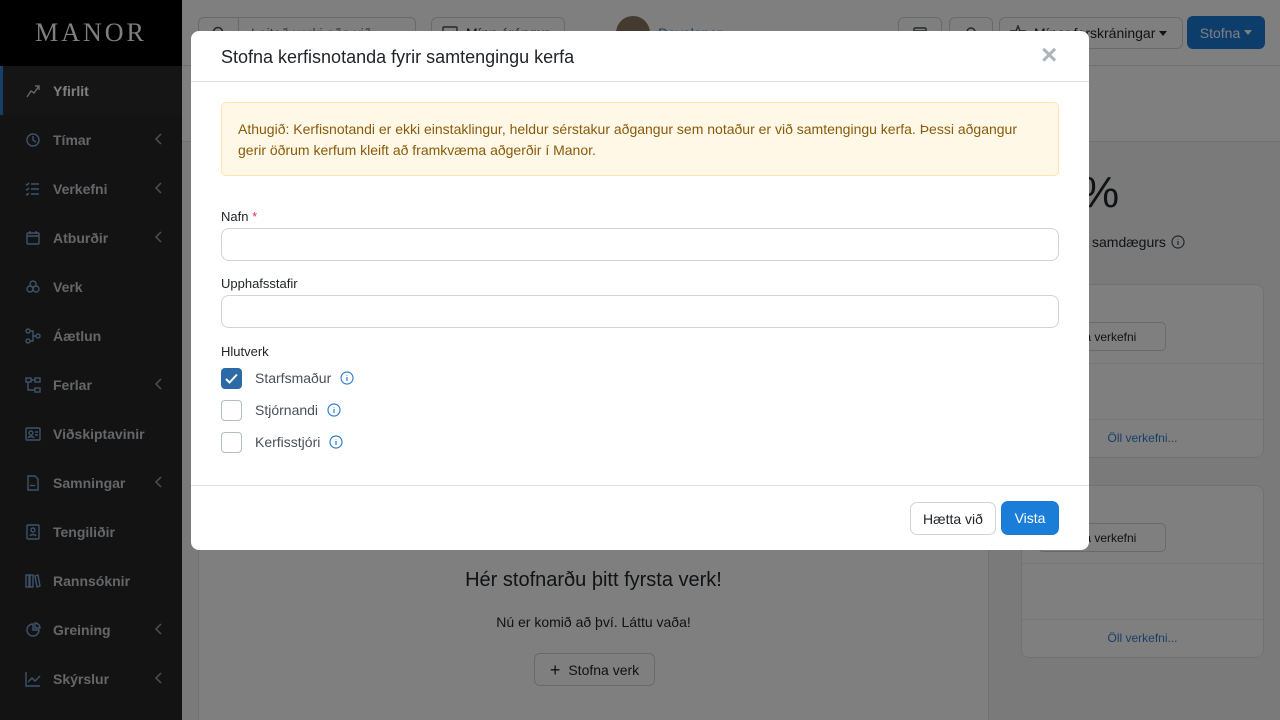 The image size is (1280, 720). What do you see at coordinates (235, 216) in the screenshot?
I see `name-label-text: Nafn` at bounding box center [235, 216].